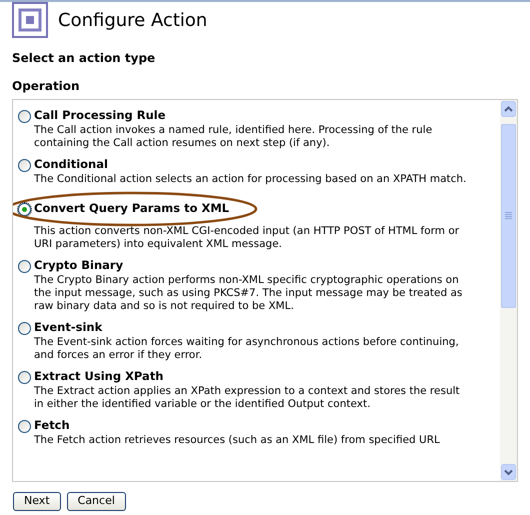 The image size is (530, 515). I want to click on next-button: Next, so click(37, 501).